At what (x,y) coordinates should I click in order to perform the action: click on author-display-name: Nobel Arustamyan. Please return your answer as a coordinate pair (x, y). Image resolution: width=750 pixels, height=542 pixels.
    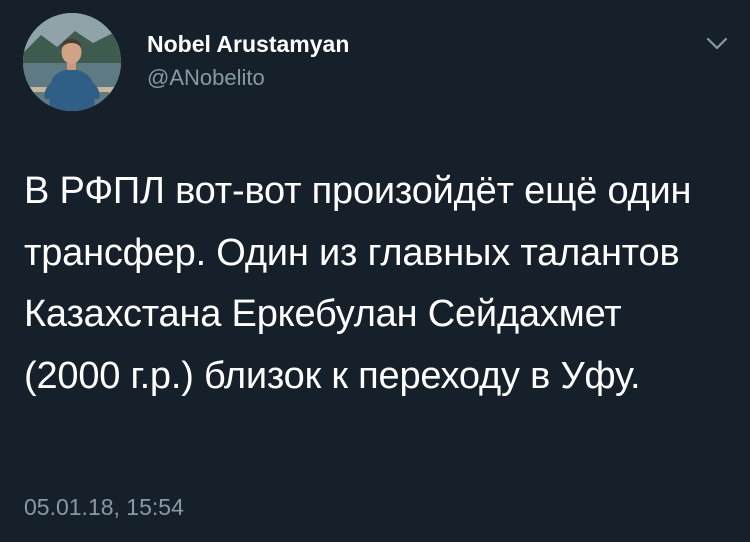
    Looking at the image, I should click on (248, 44).